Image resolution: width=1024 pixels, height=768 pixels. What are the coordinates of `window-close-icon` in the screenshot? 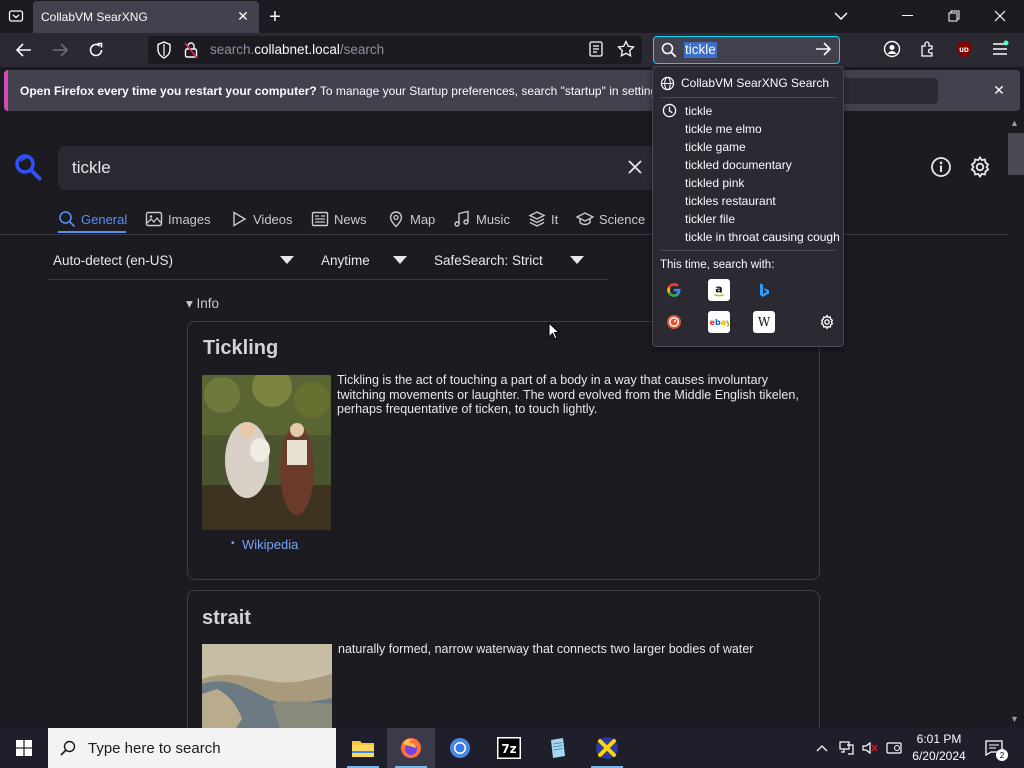 It's located at (1000, 16).